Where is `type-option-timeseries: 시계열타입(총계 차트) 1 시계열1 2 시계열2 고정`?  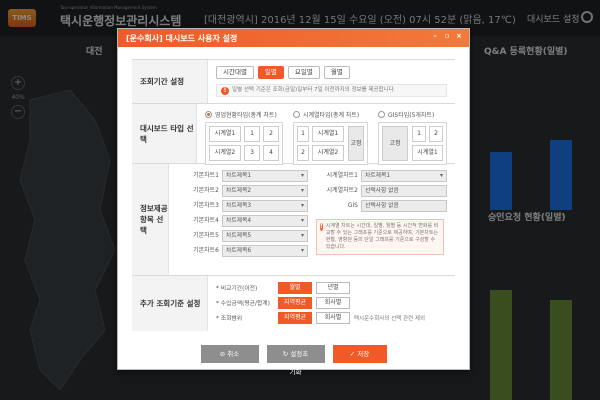
type-option-timeseries: 시계열타입(총계 차트) 1 시계열1 2 시계열2 고정 is located at coordinates (330, 137).